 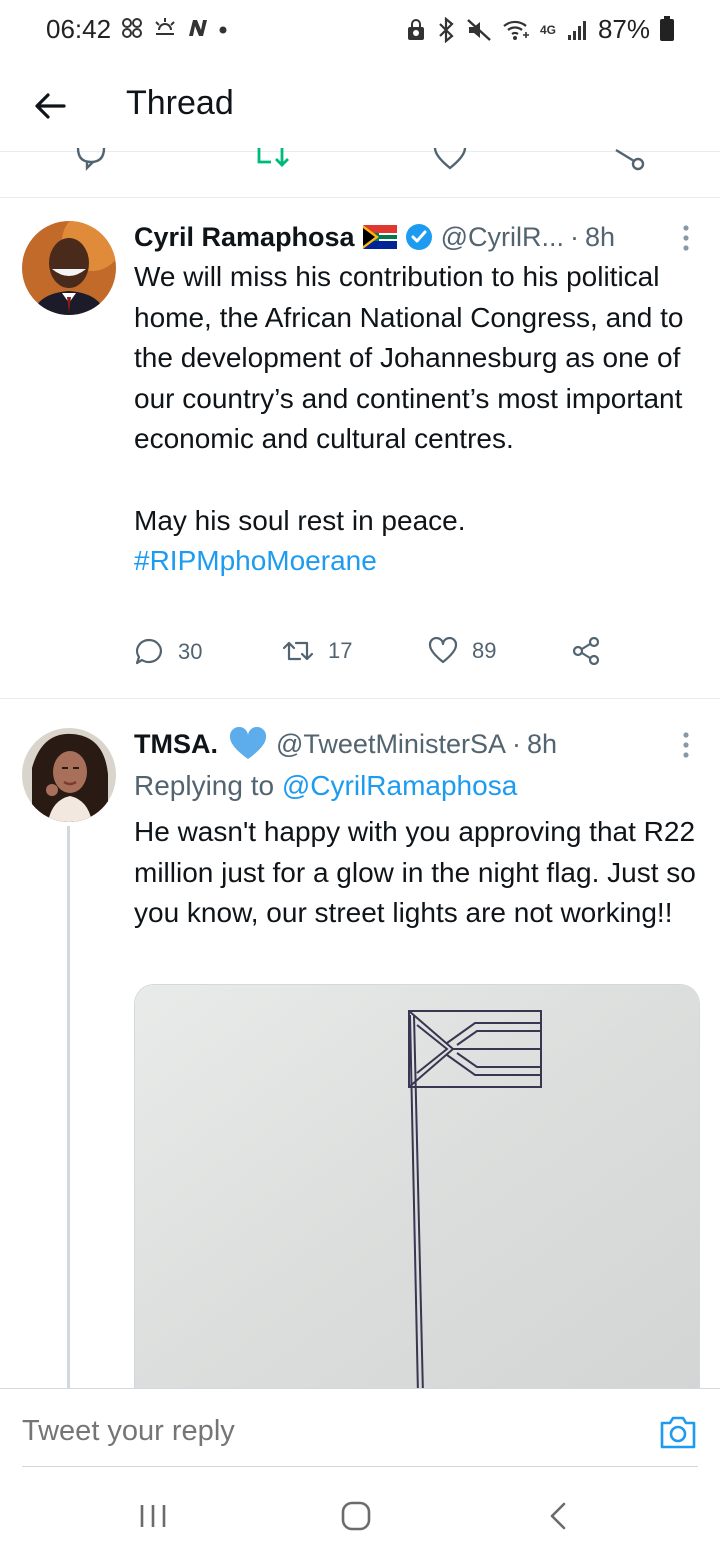 I want to click on tweet-header: Cyril Ramaphosa @CyrilR... · 8h, so click(x=417, y=237).